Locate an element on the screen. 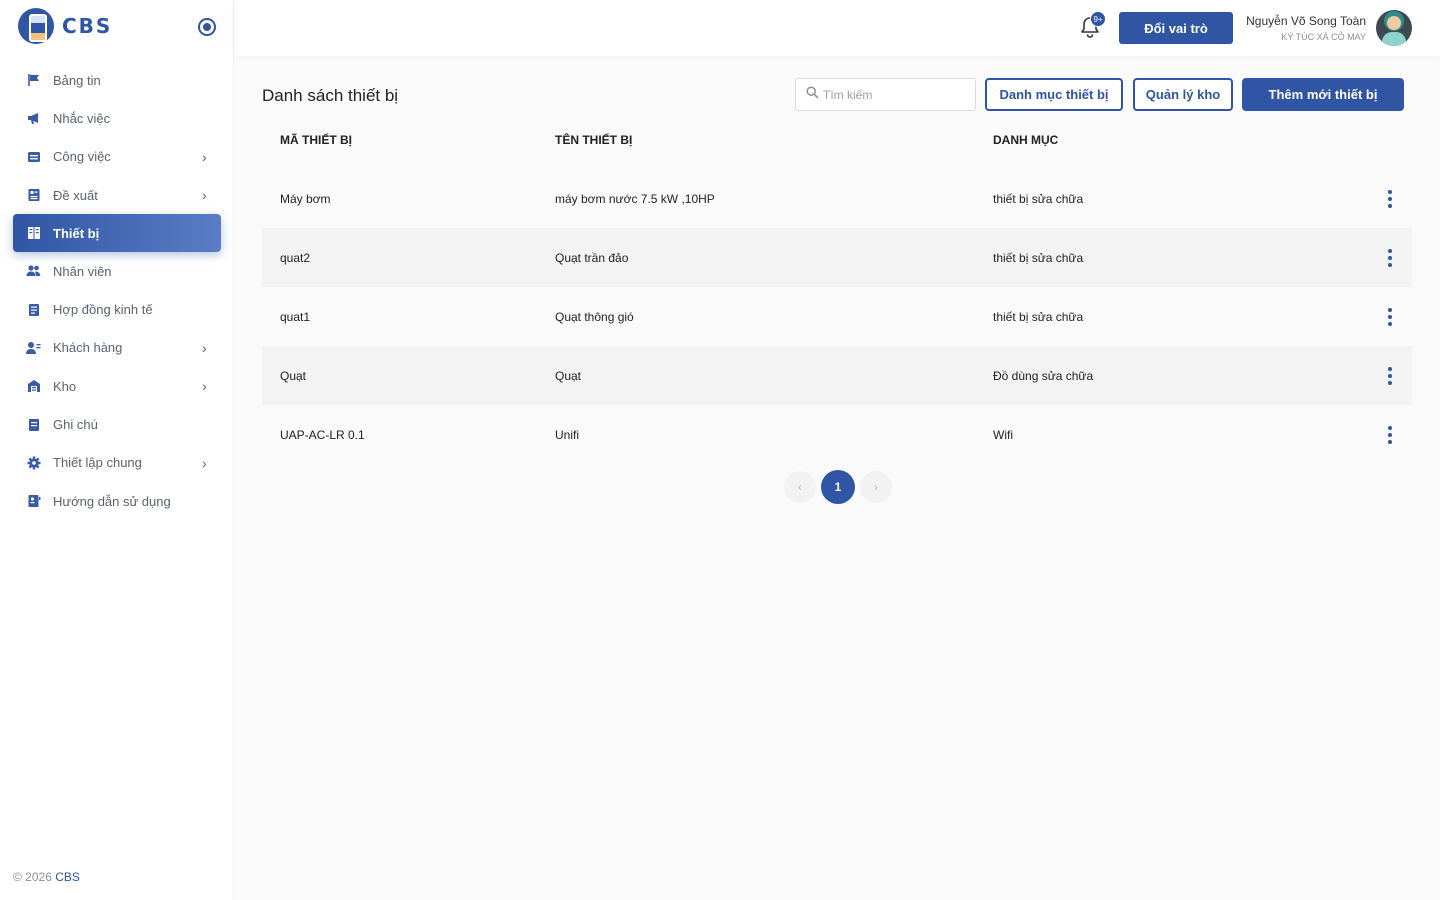  sidebar-item-nhan-vien: Nhân viên is located at coordinates (117, 271).